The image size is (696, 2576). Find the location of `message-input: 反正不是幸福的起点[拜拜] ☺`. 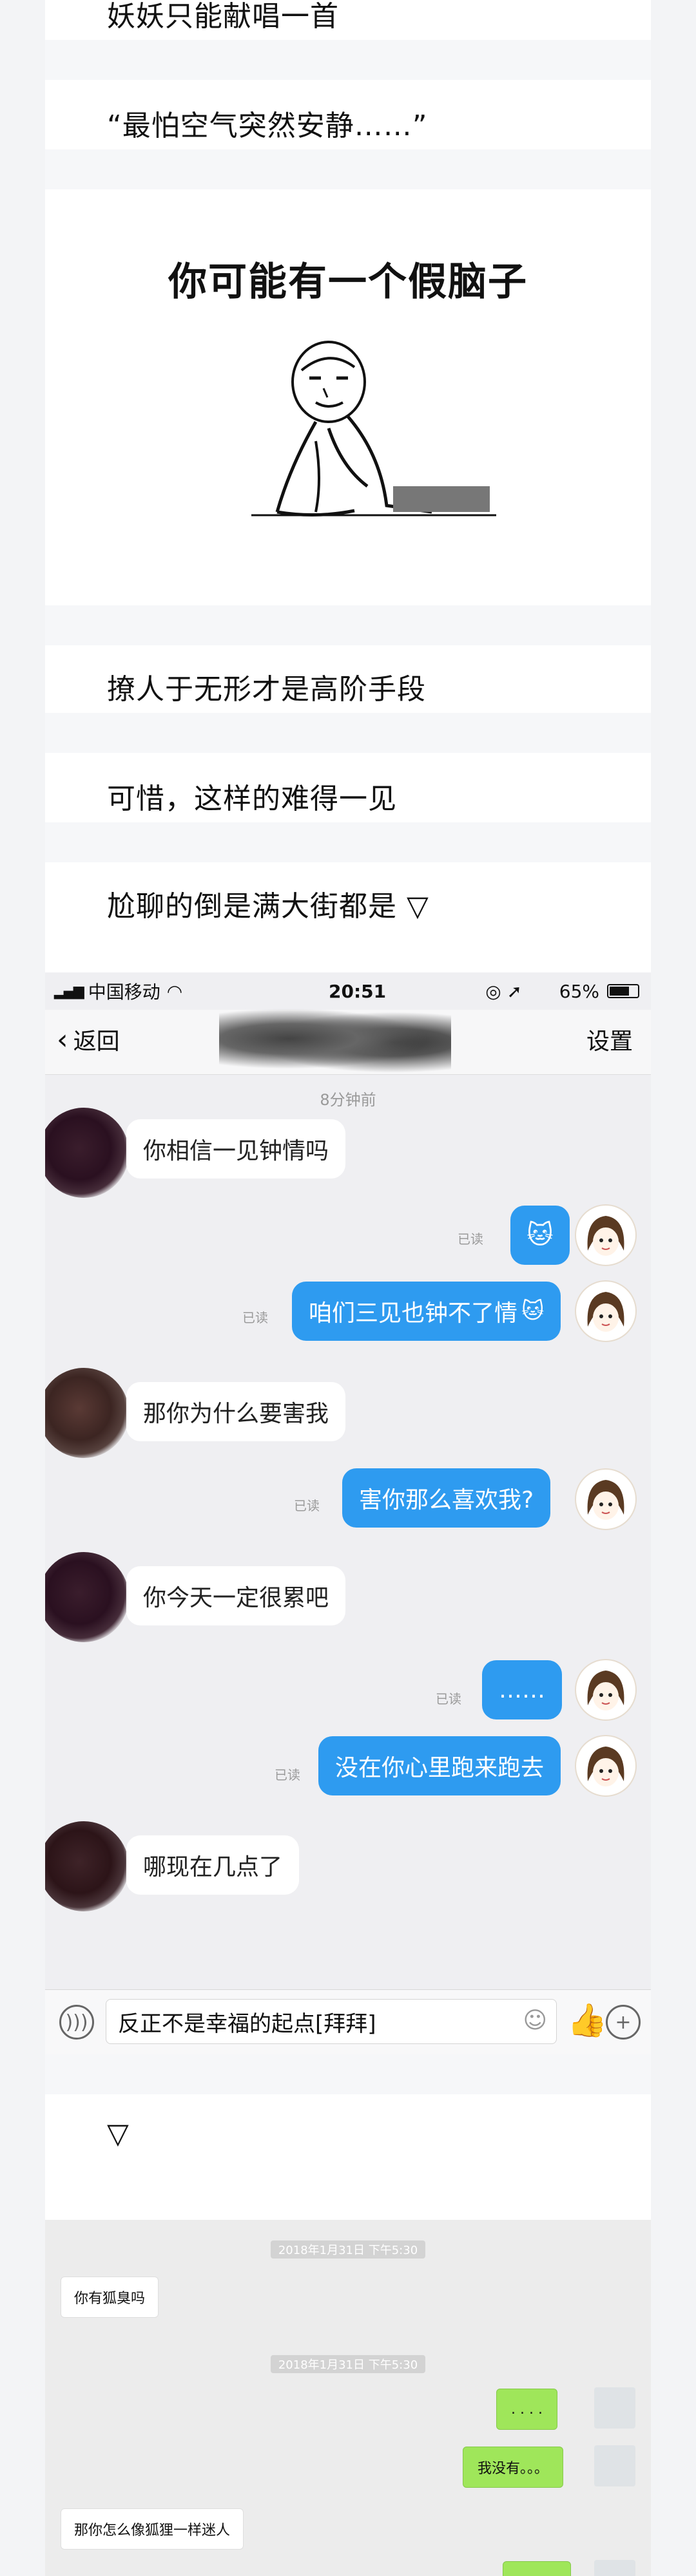

message-input: 反正不是幸福的起点[拜拜] ☺ is located at coordinates (331, 2022).